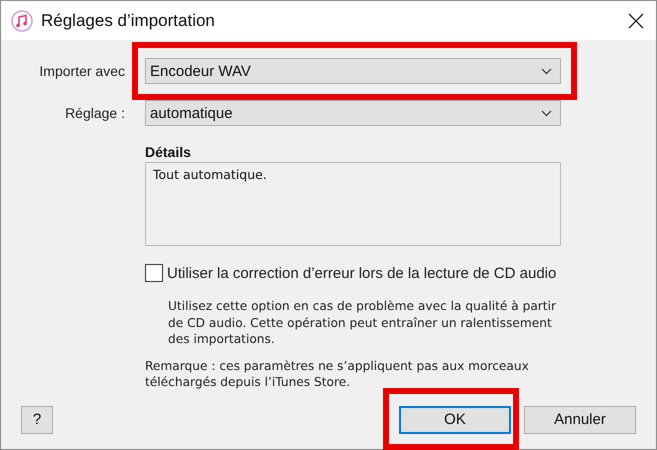 This screenshot has height=450, width=657. I want to click on music-note-icon, so click(22, 21).